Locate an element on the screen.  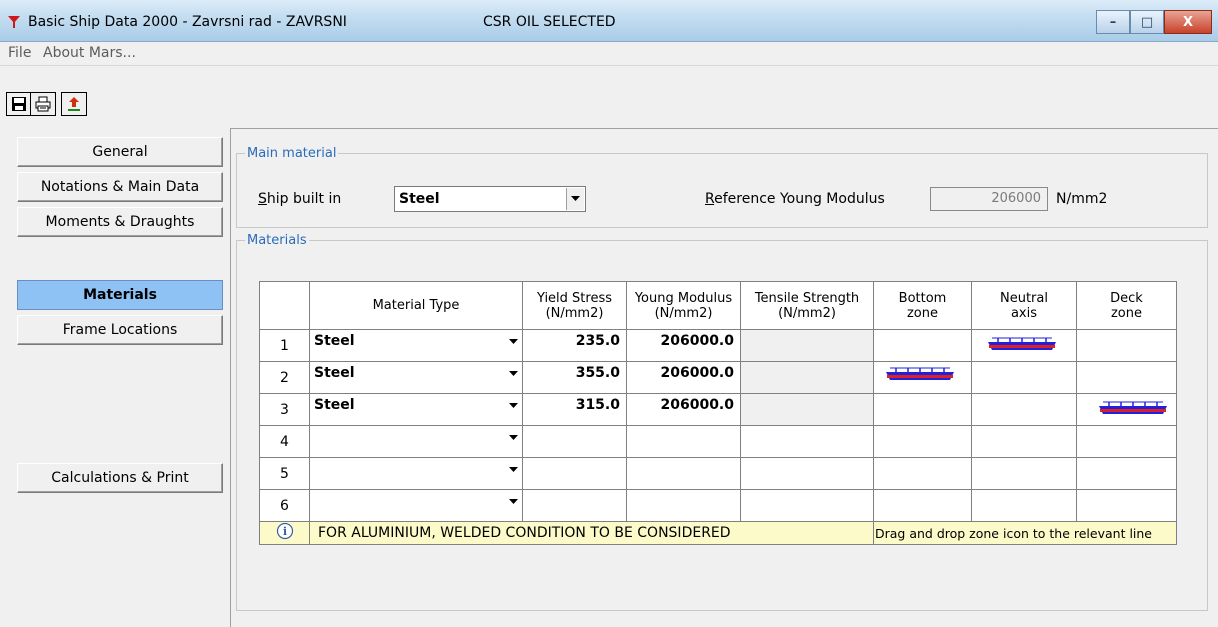
row-number-header is located at coordinates (284, 305).